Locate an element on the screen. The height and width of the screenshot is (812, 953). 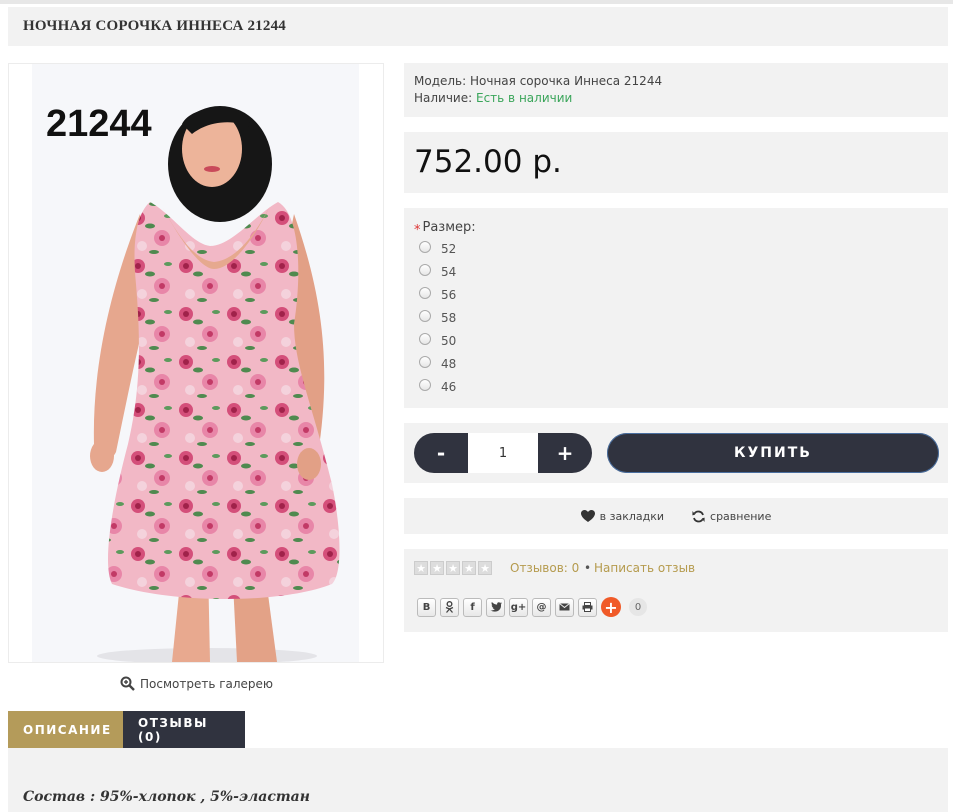
quantity-increase-button: + is located at coordinates (565, 453).